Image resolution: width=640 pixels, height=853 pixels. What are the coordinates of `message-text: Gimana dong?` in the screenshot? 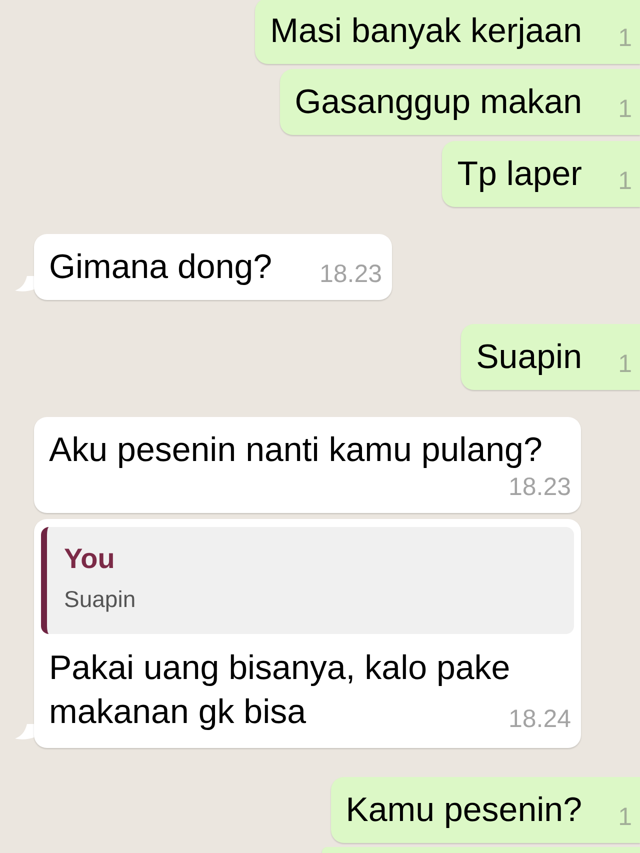 It's located at (160, 267).